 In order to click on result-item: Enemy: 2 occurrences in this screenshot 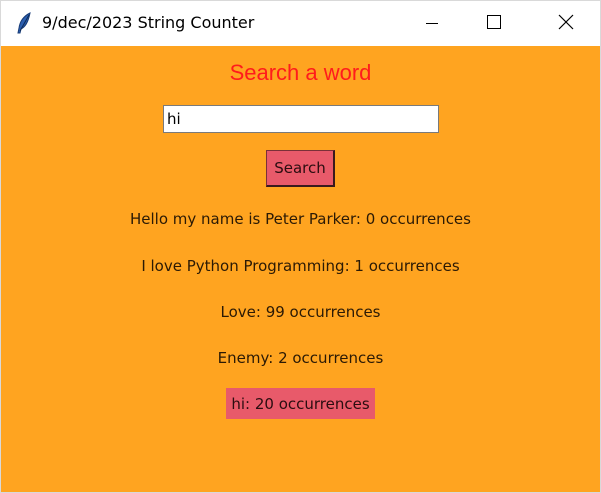, I will do `click(300, 358)`.